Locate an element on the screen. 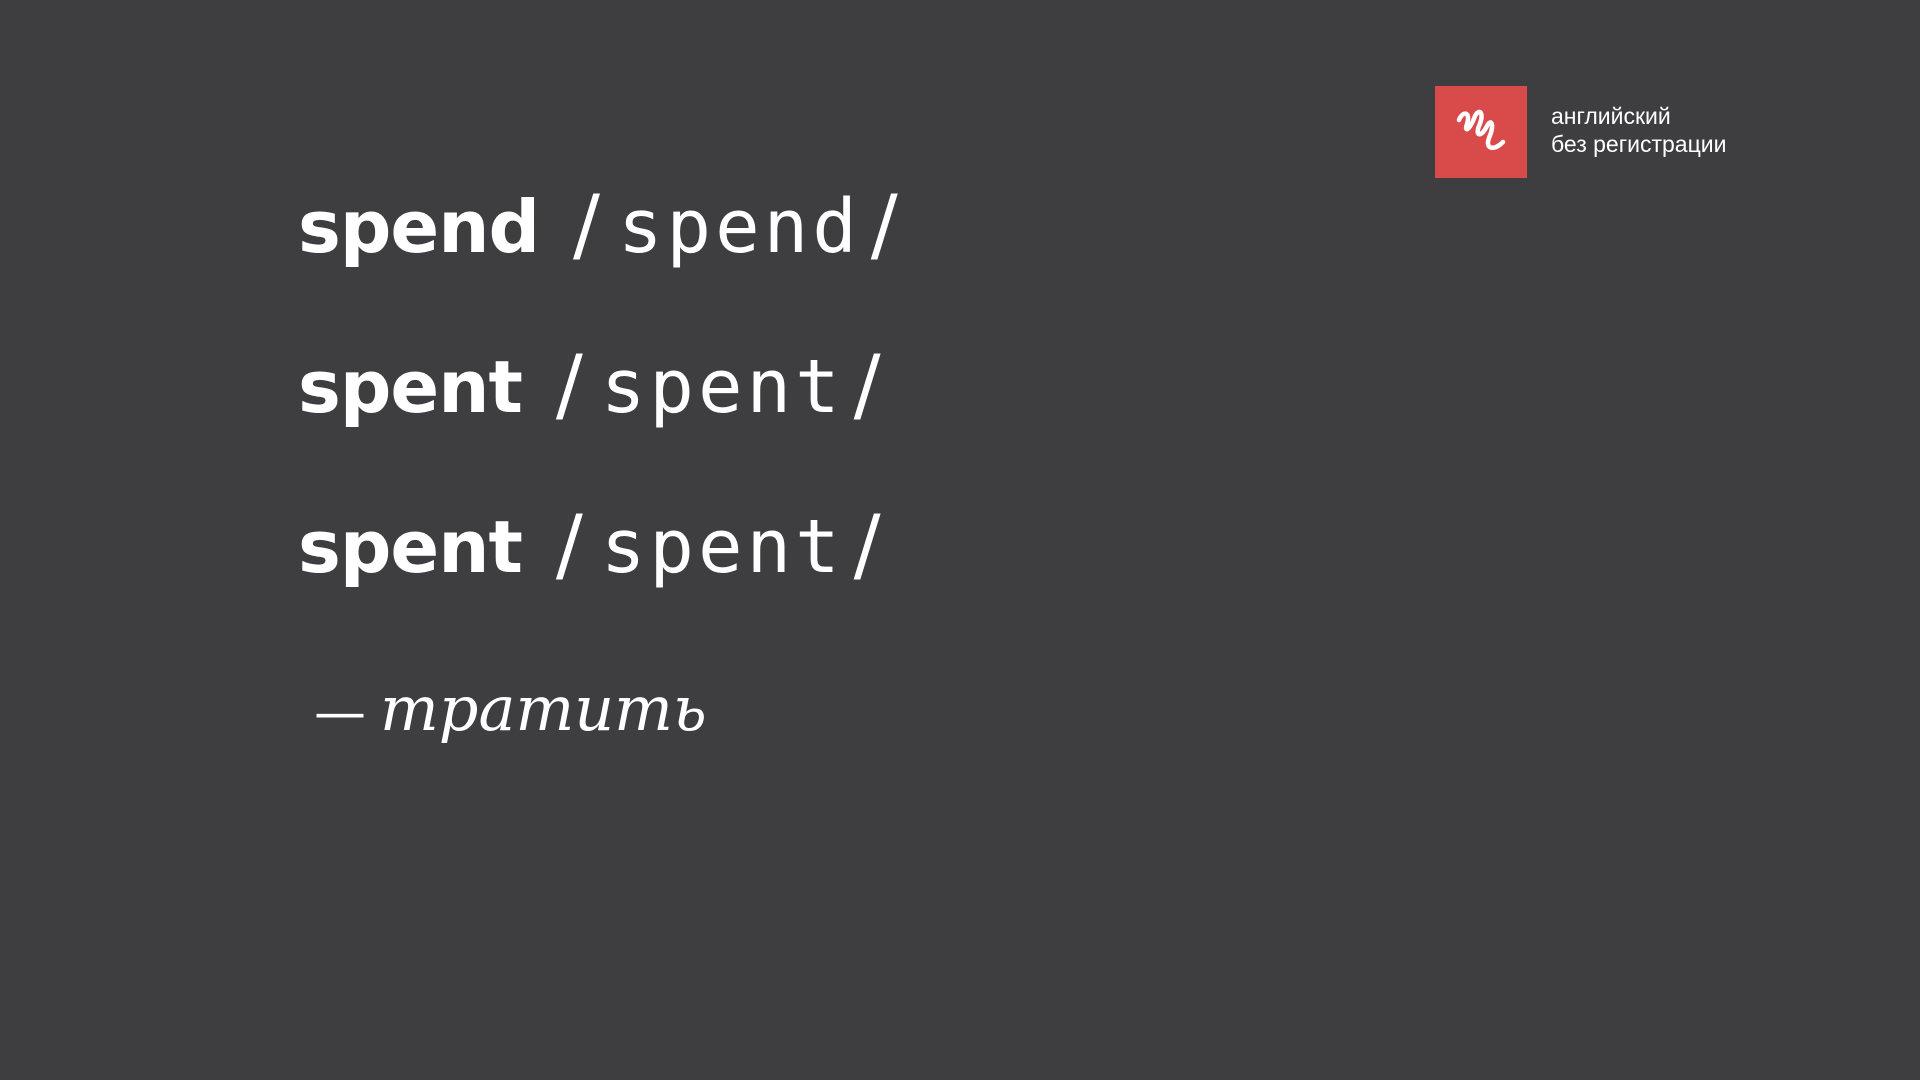  brand-logo: английский без регистрации is located at coordinates (1580, 132).